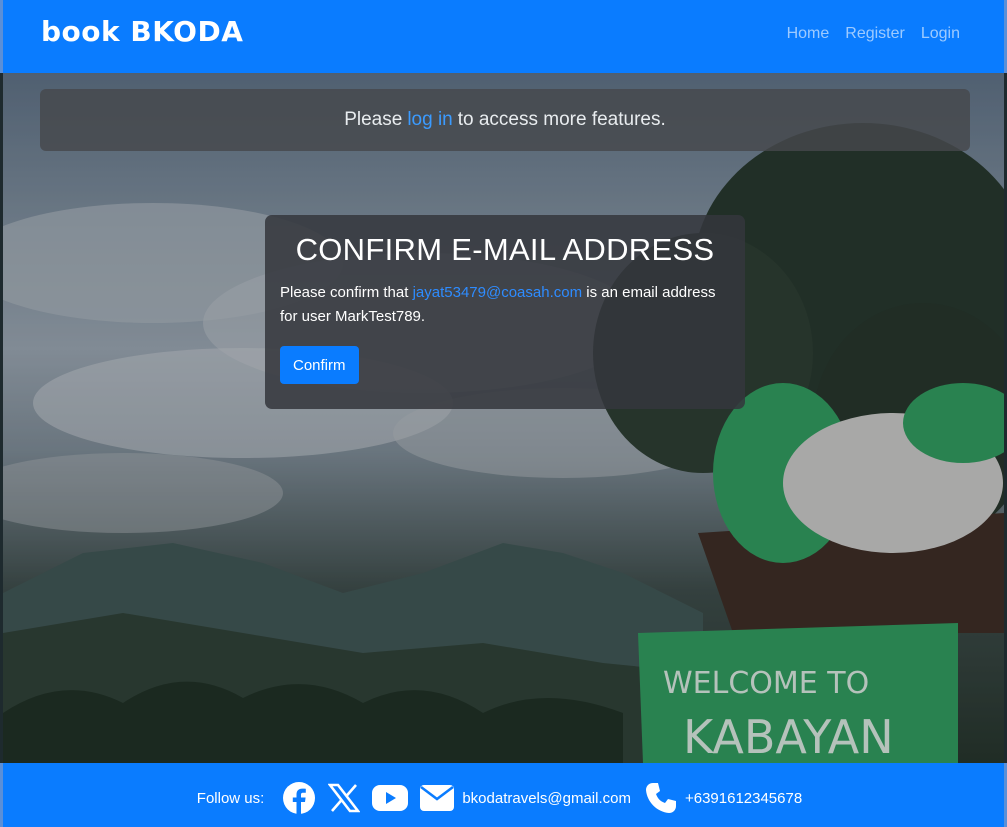  What do you see at coordinates (661, 798) in the screenshot?
I see `phone-icon` at bounding box center [661, 798].